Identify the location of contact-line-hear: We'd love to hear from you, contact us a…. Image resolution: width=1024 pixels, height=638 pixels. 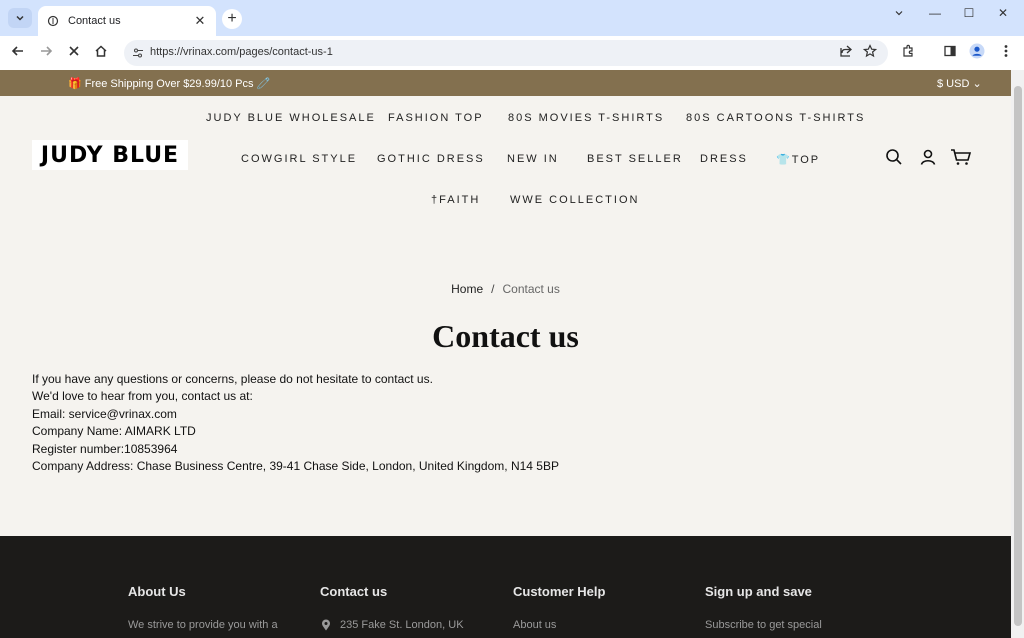
(142, 396).